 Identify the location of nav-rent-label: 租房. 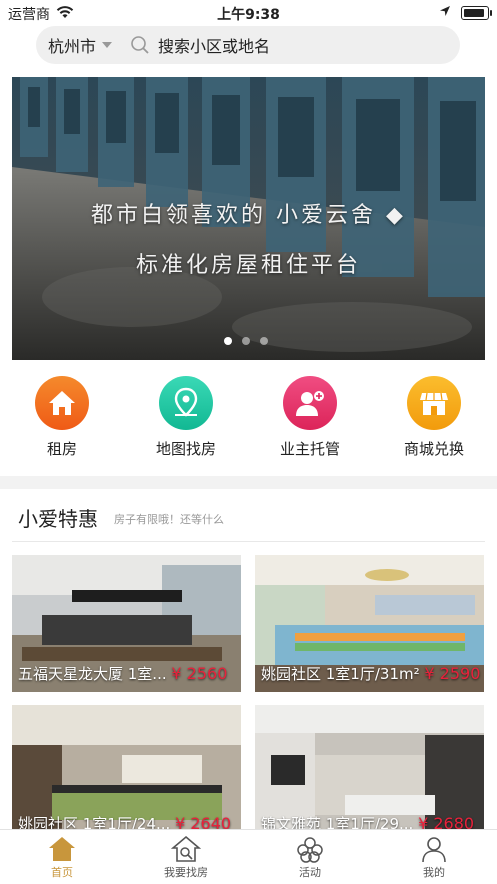
(61, 449).